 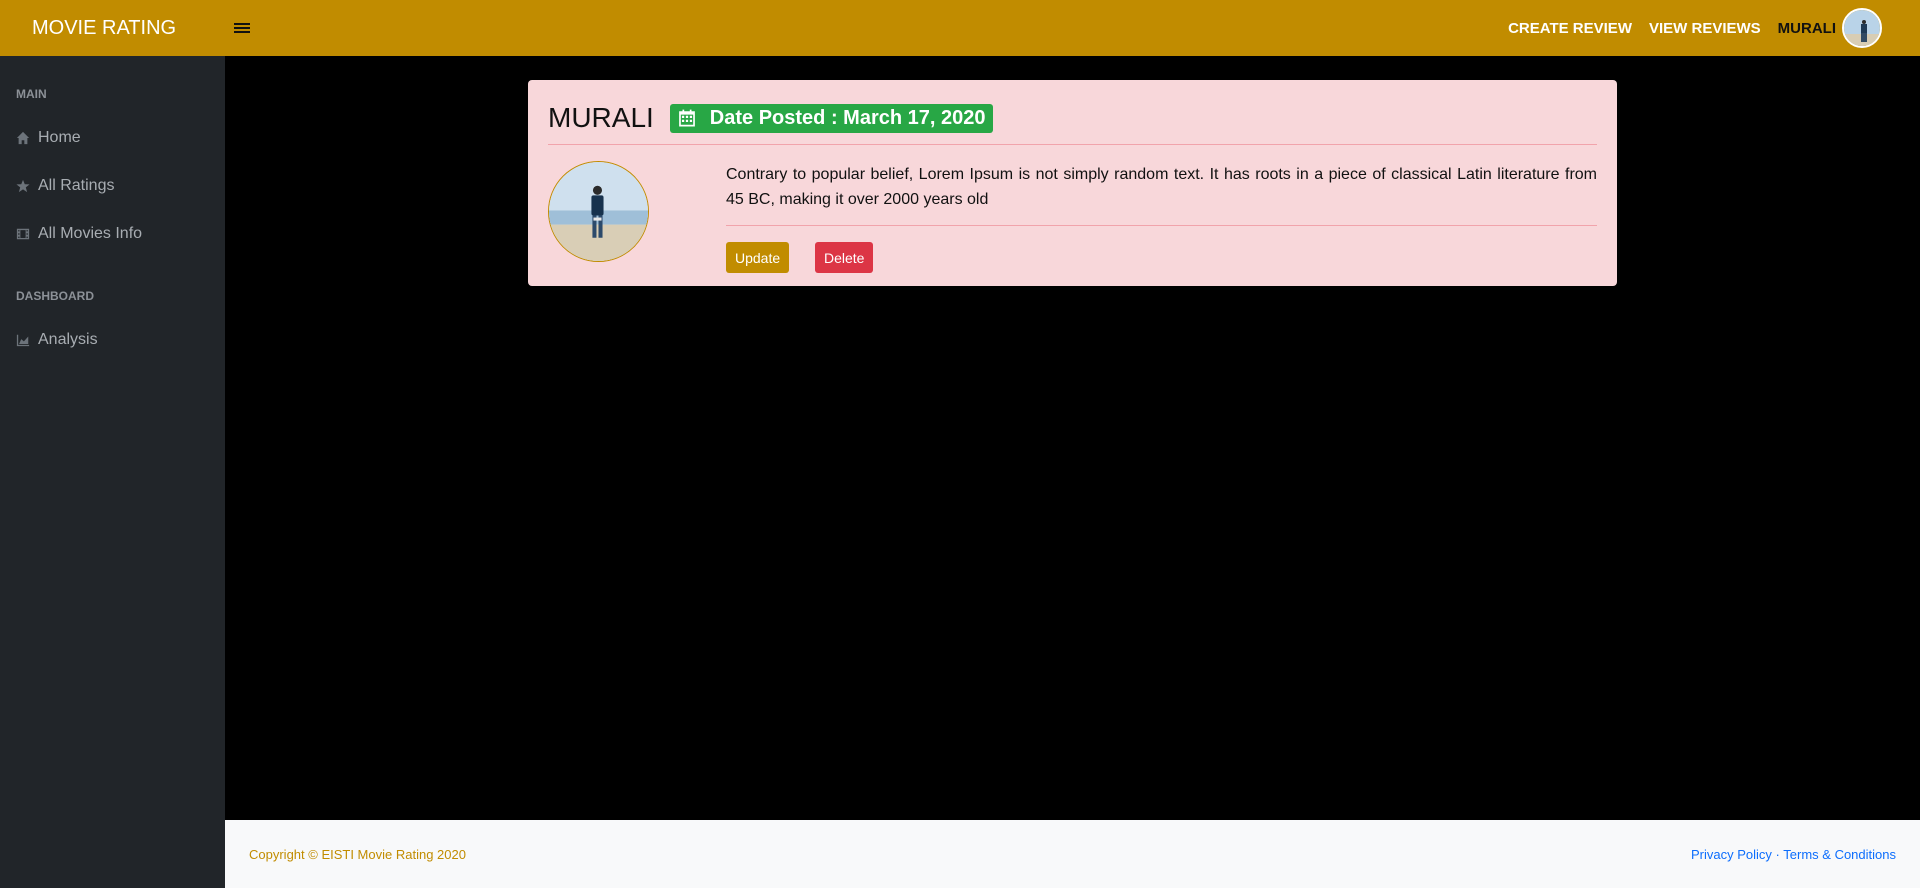 What do you see at coordinates (68, 339) in the screenshot?
I see `sidebar-item-label: Analysis` at bounding box center [68, 339].